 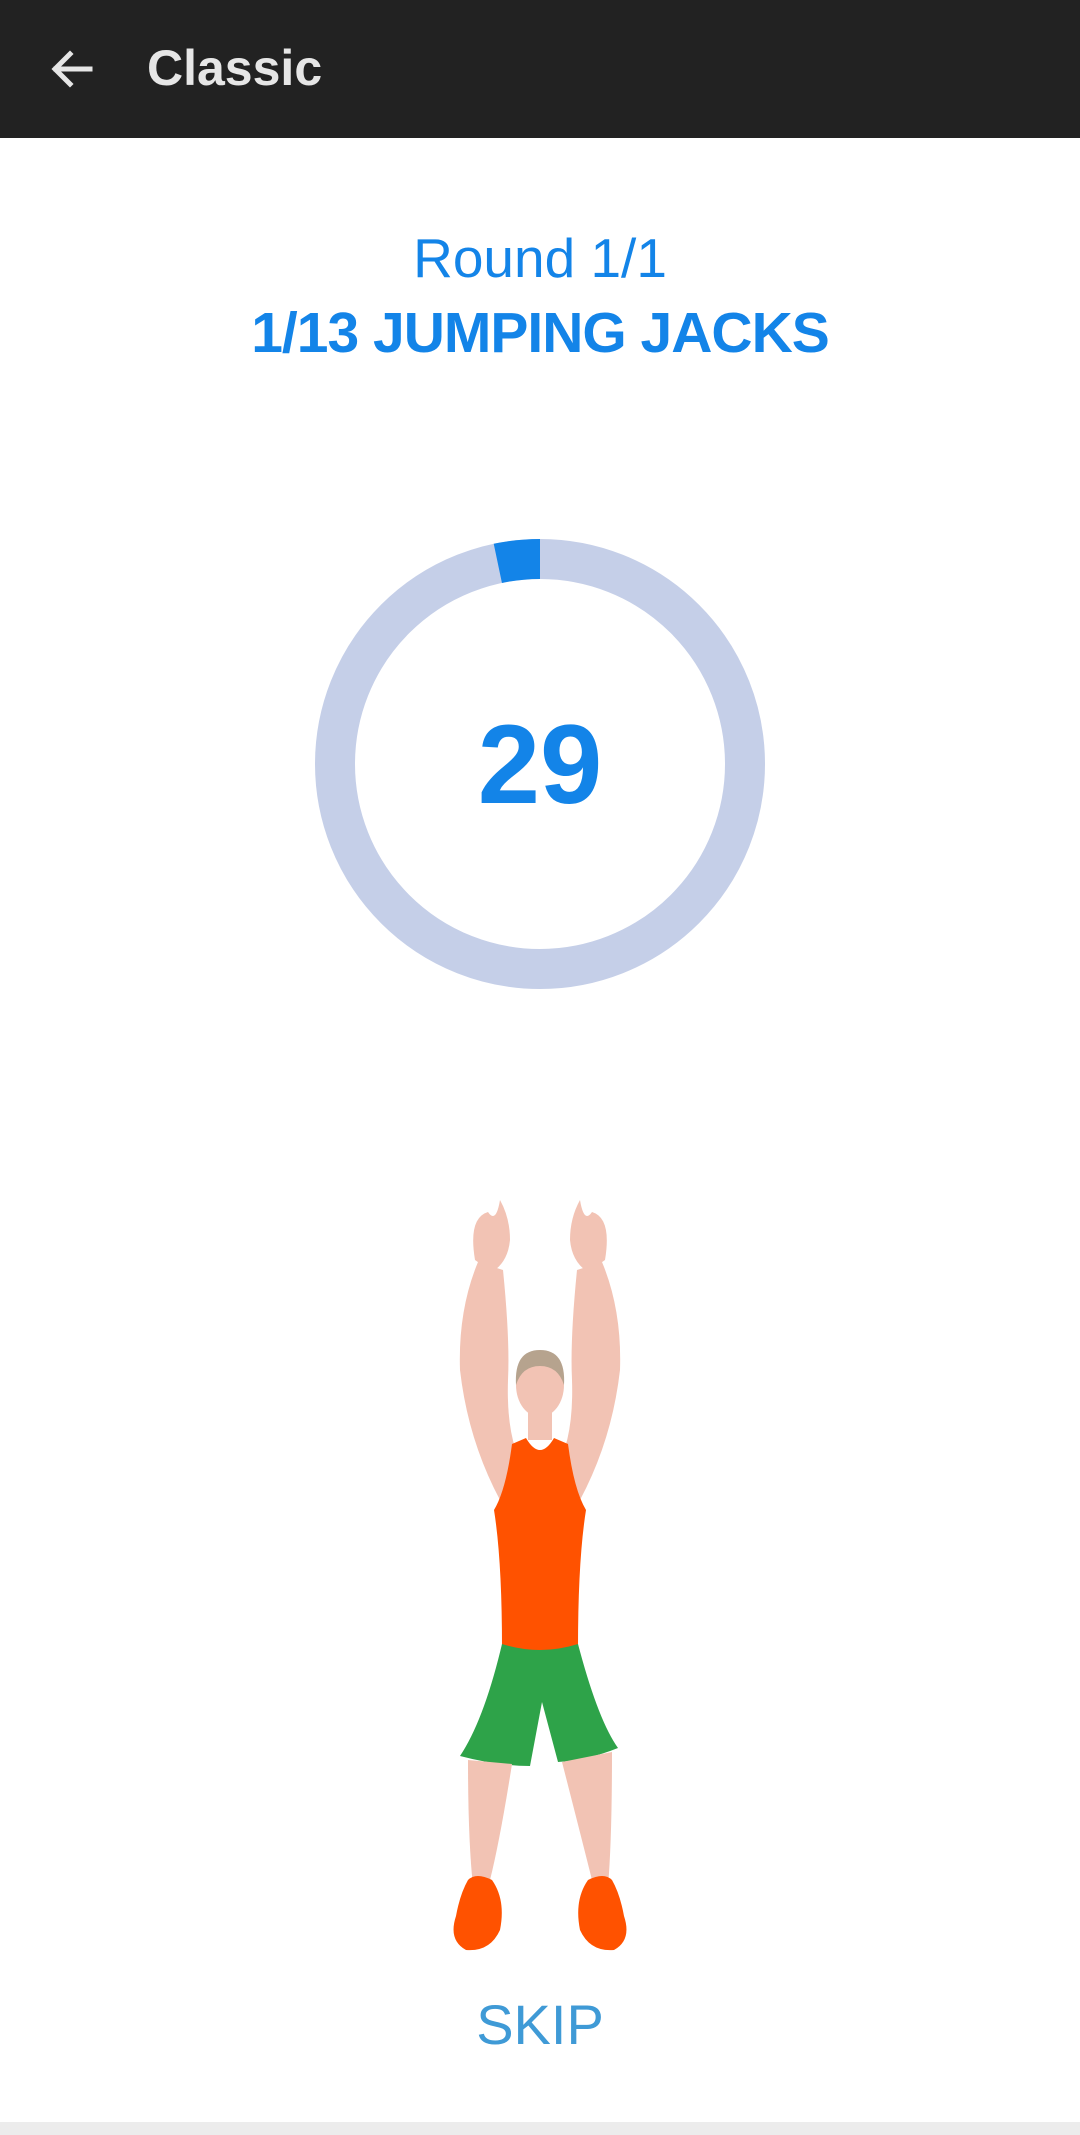 I want to click on arrow-left-icon, so click(x=72, y=69).